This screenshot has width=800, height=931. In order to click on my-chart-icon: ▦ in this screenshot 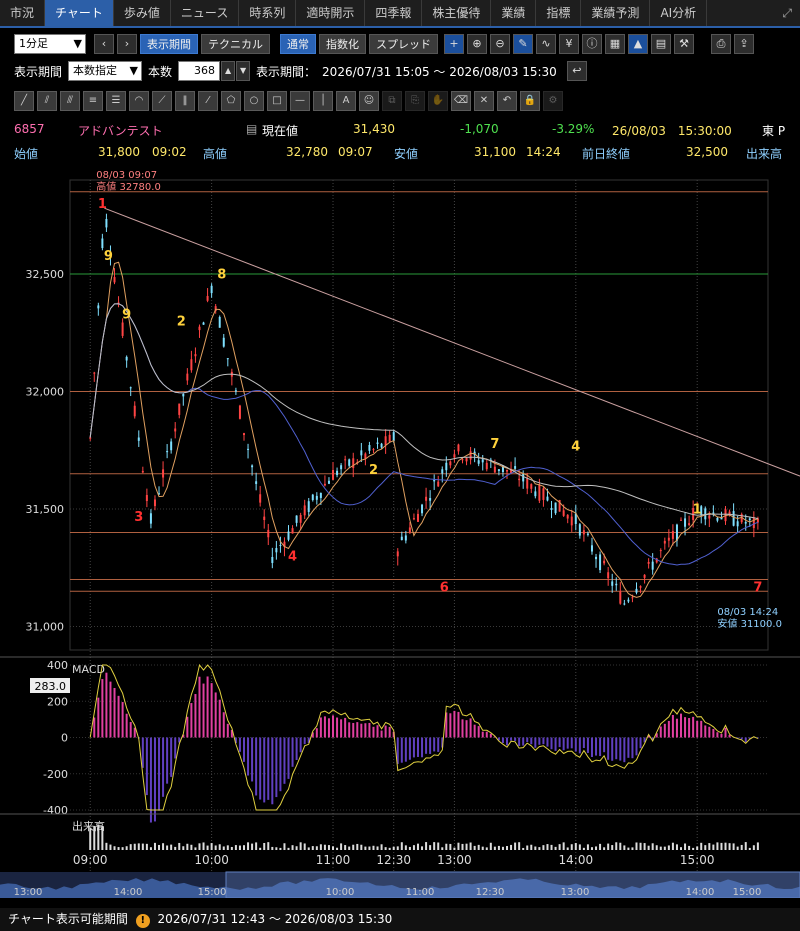, I will do `click(615, 44)`.